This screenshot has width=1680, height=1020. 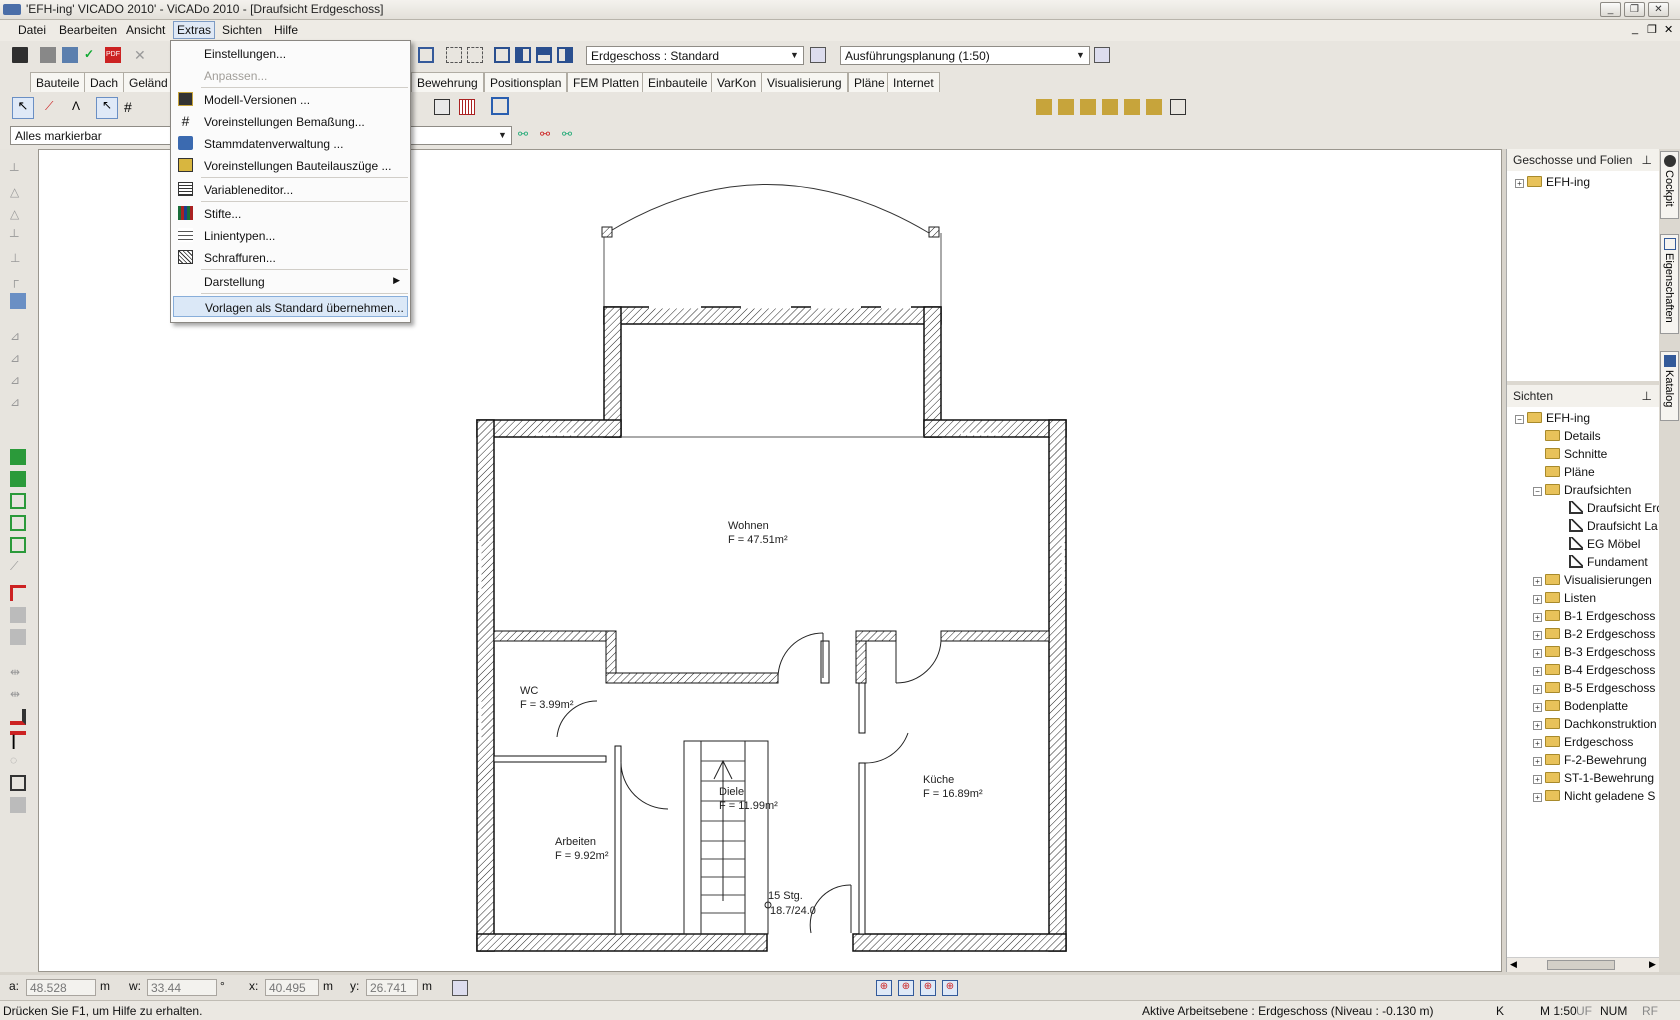 What do you see at coordinates (18, 381) in the screenshot?
I see `dim-icon-3: ⊿` at bounding box center [18, 381].